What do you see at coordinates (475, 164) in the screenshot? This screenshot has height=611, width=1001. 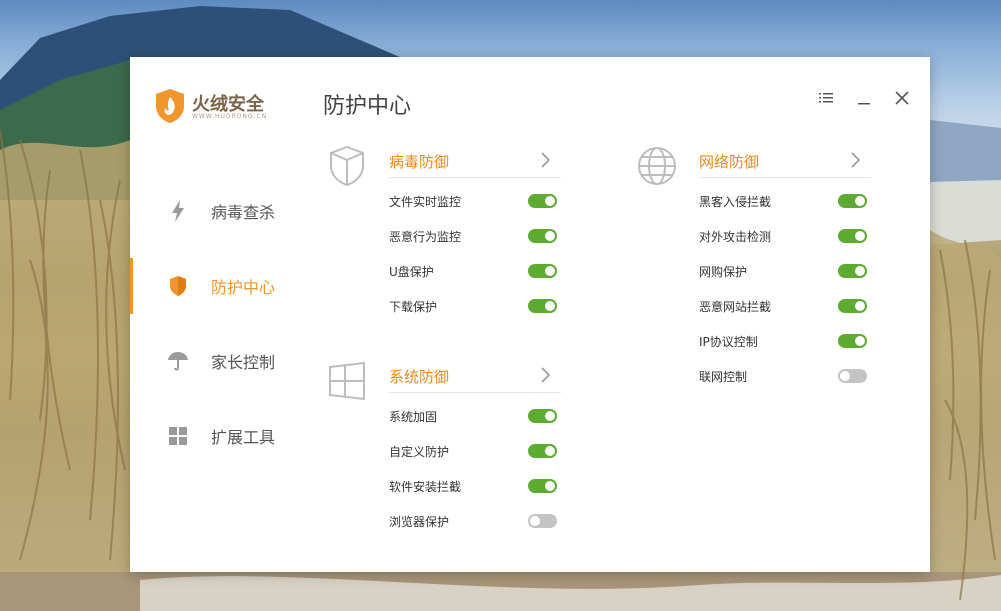 I see `section-header: 病毒防御` at bounding box center [475, 164].